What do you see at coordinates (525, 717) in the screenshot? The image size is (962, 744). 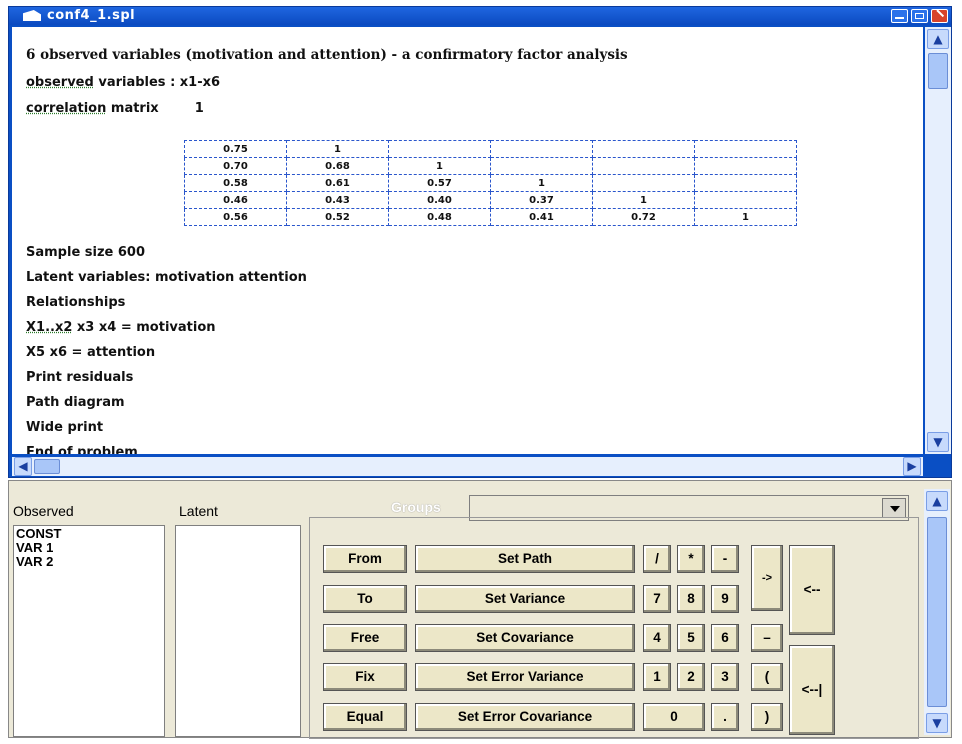 I see `set-error-covariance-button: Set Error Covariance` at bounding box center [525, 717].